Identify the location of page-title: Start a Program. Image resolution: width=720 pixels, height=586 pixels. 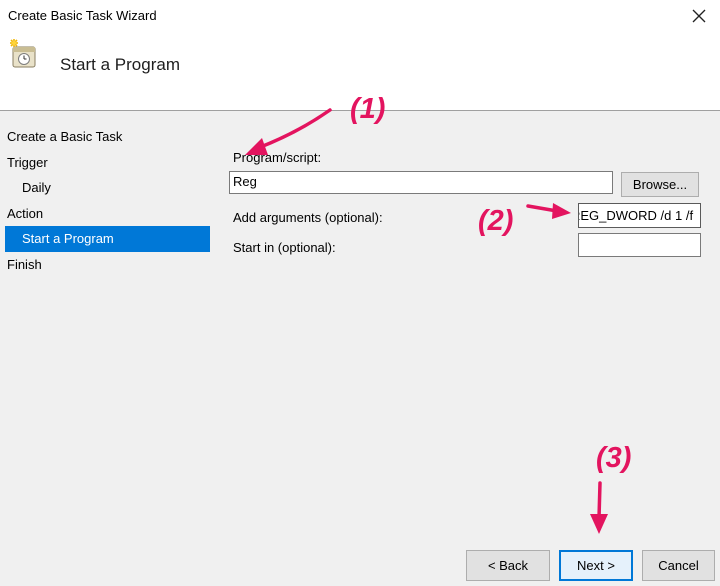
(120, 64).